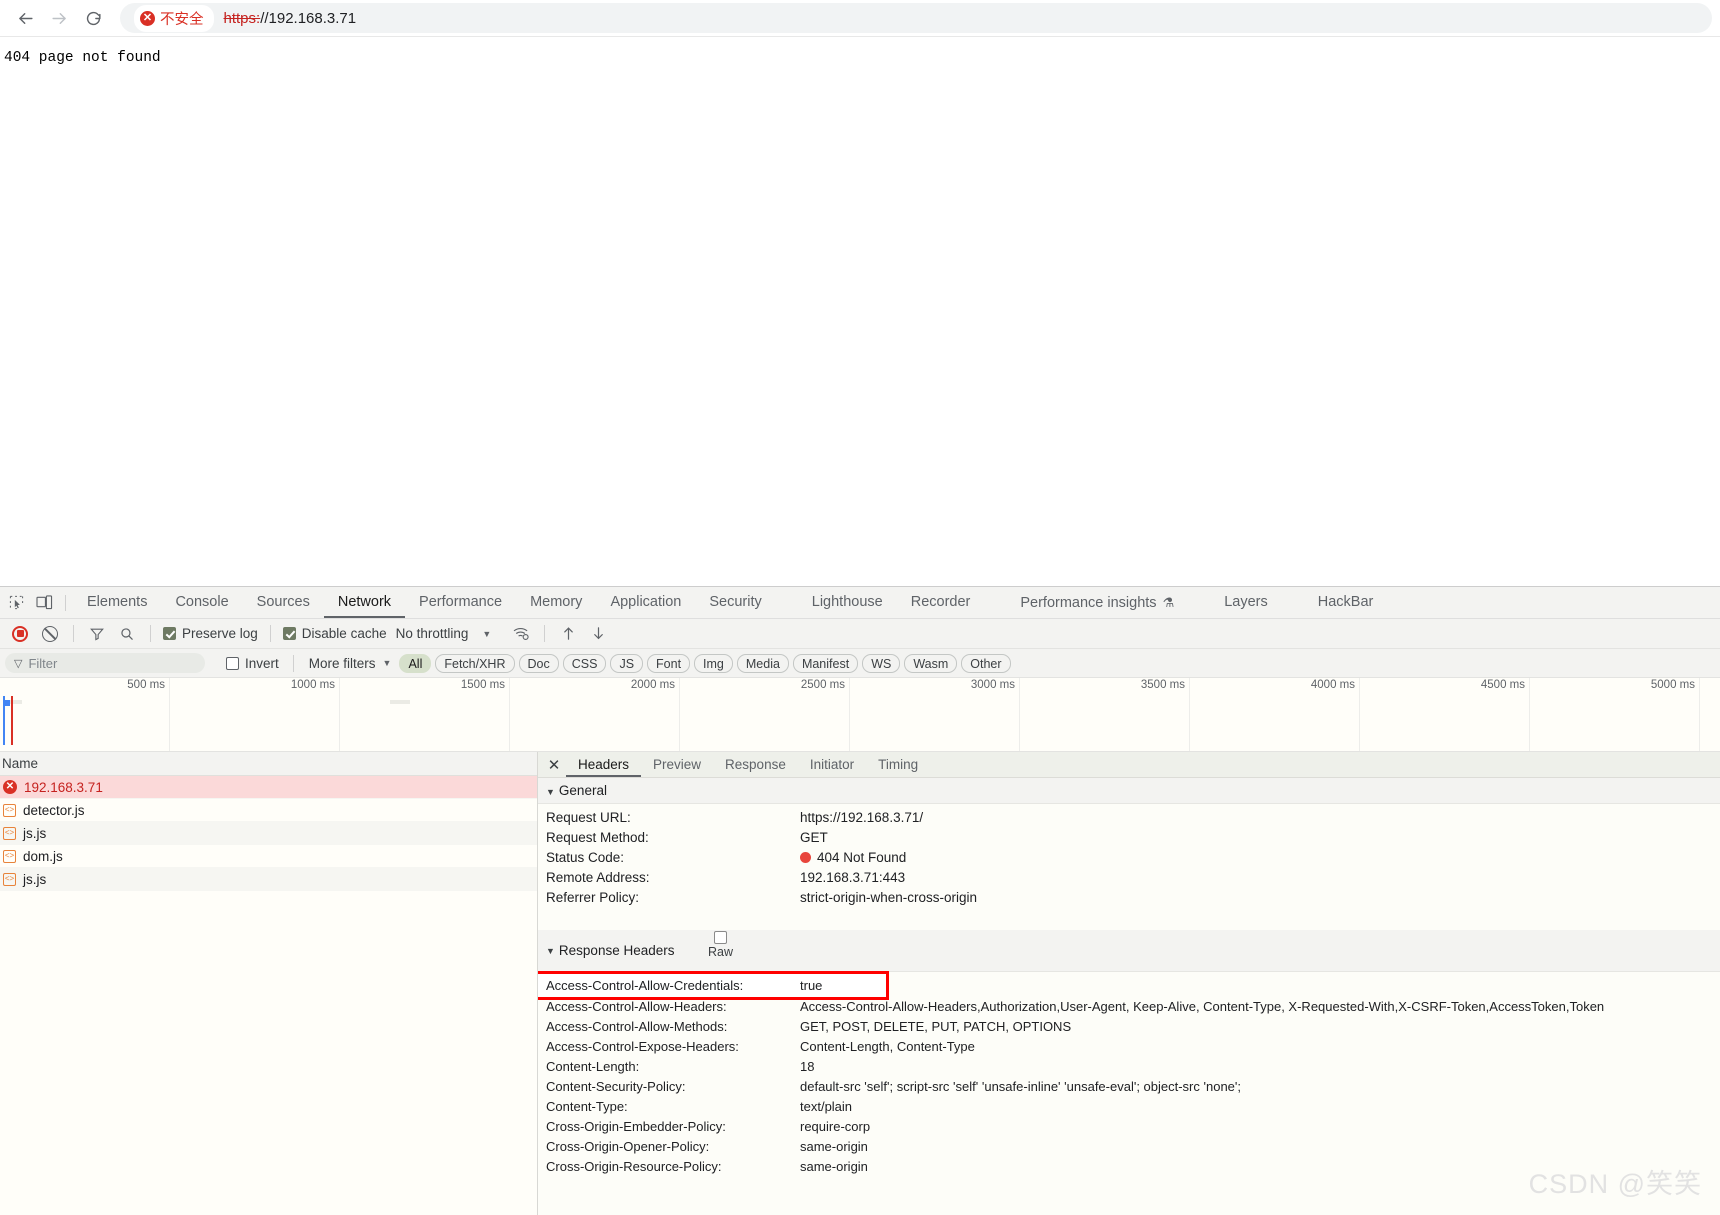 The height and width of the screenshot is (1215, 1720). I want to click on tab-timing: Timing, so click(898, 764).